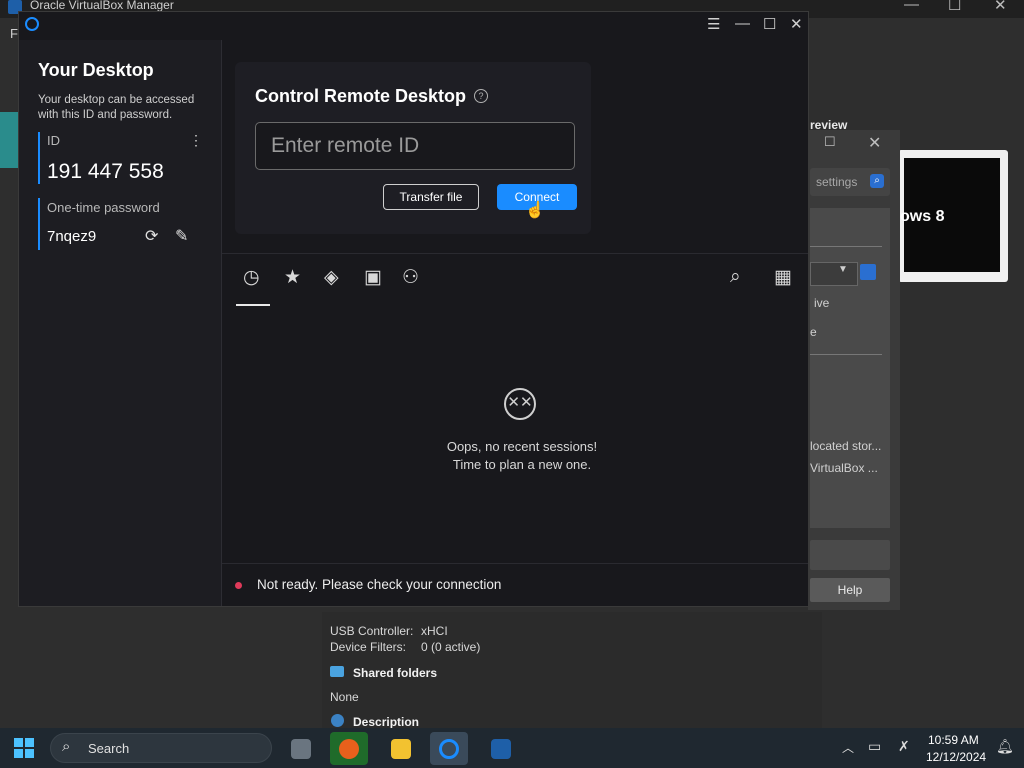 The image size is (1024, 768). What do you see at coordinates (874, 746) in the screenshot?
I see `network-icon: ▭` at bounding box center [874, 746].